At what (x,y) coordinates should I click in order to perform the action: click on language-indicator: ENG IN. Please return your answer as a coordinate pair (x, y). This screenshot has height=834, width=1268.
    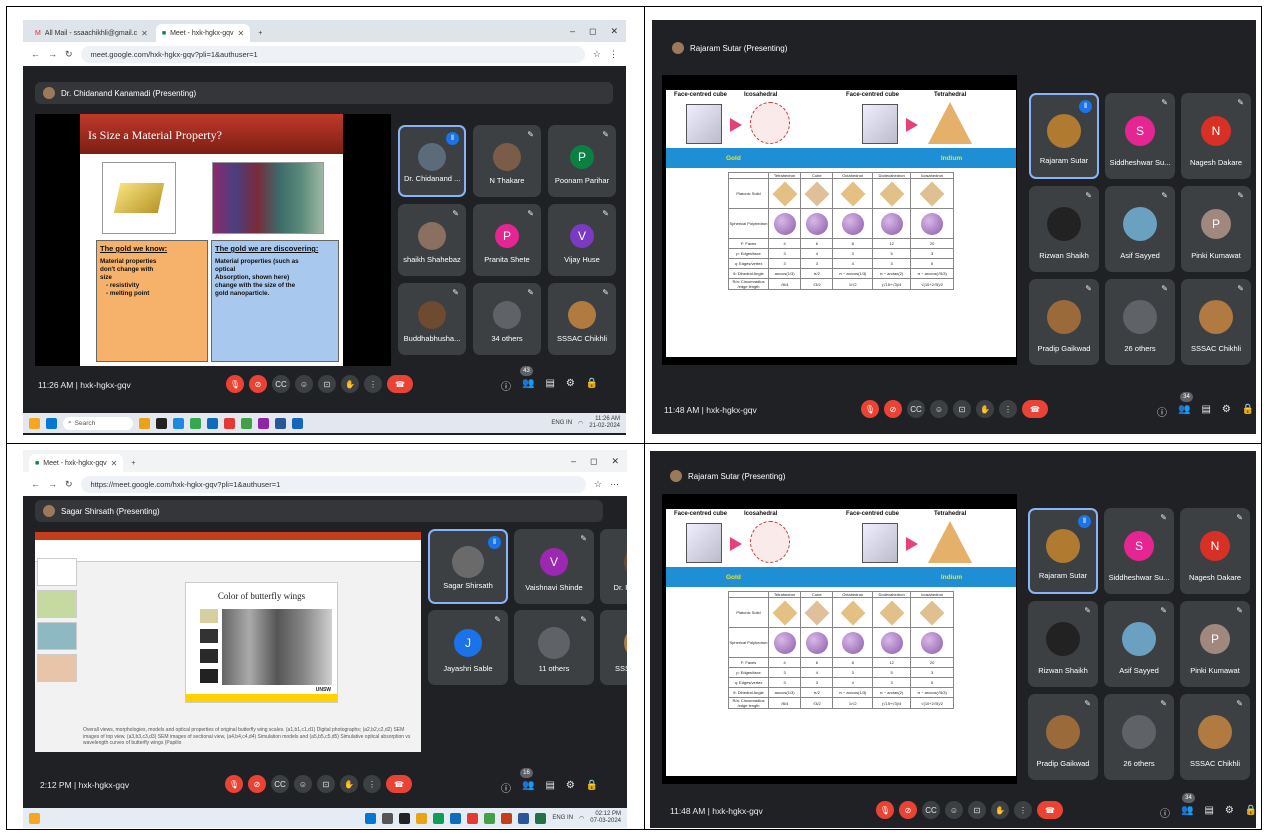
    Looking at the image, I should click on (561, 423).